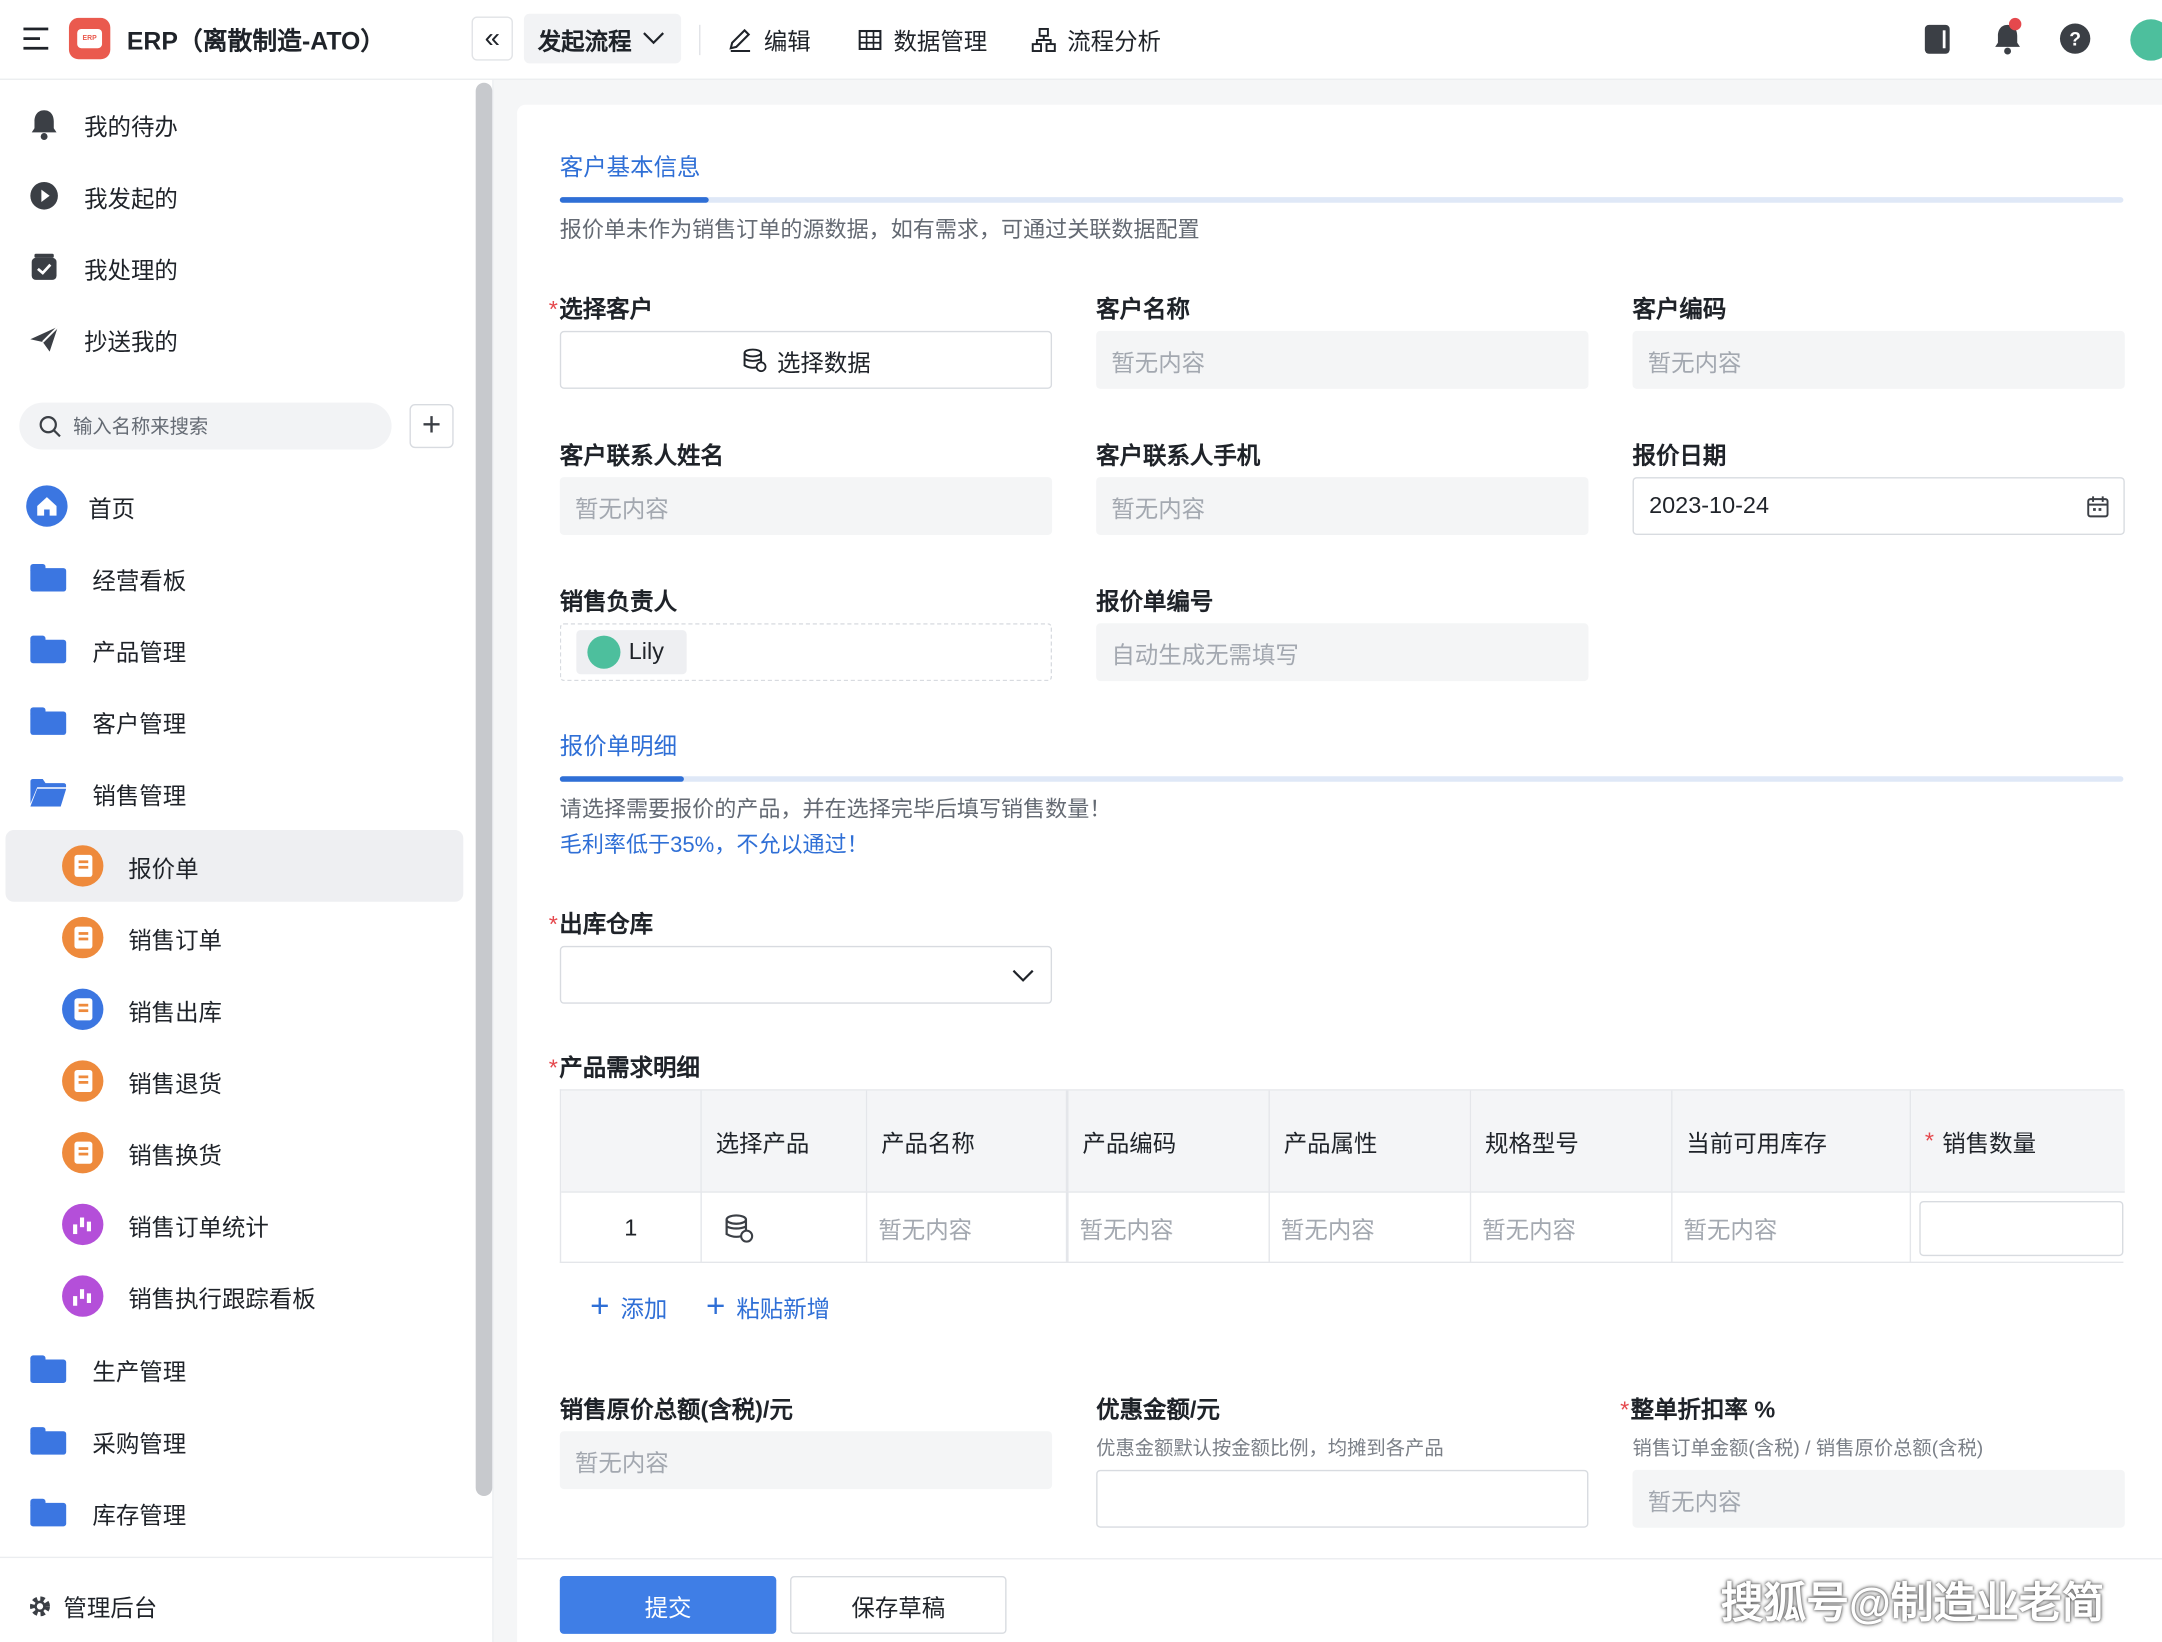 The height and width of the screenshot is (1642, 2162). What do you see at coordinates (139, 1372) in the screenshot?
I see `sidebar-item-label: 生产管理` at bounding box center [139, 1372].